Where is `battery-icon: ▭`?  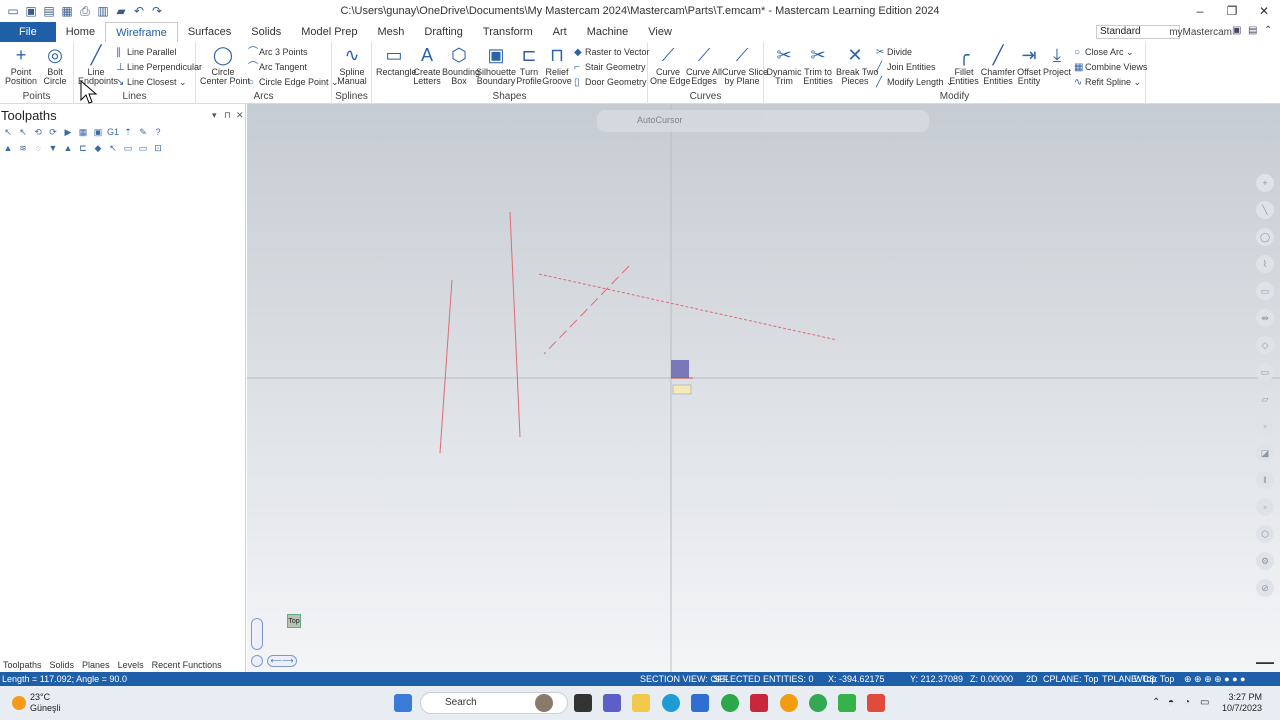 battery-icon: ▭ is located at coordinates (1204, 702).